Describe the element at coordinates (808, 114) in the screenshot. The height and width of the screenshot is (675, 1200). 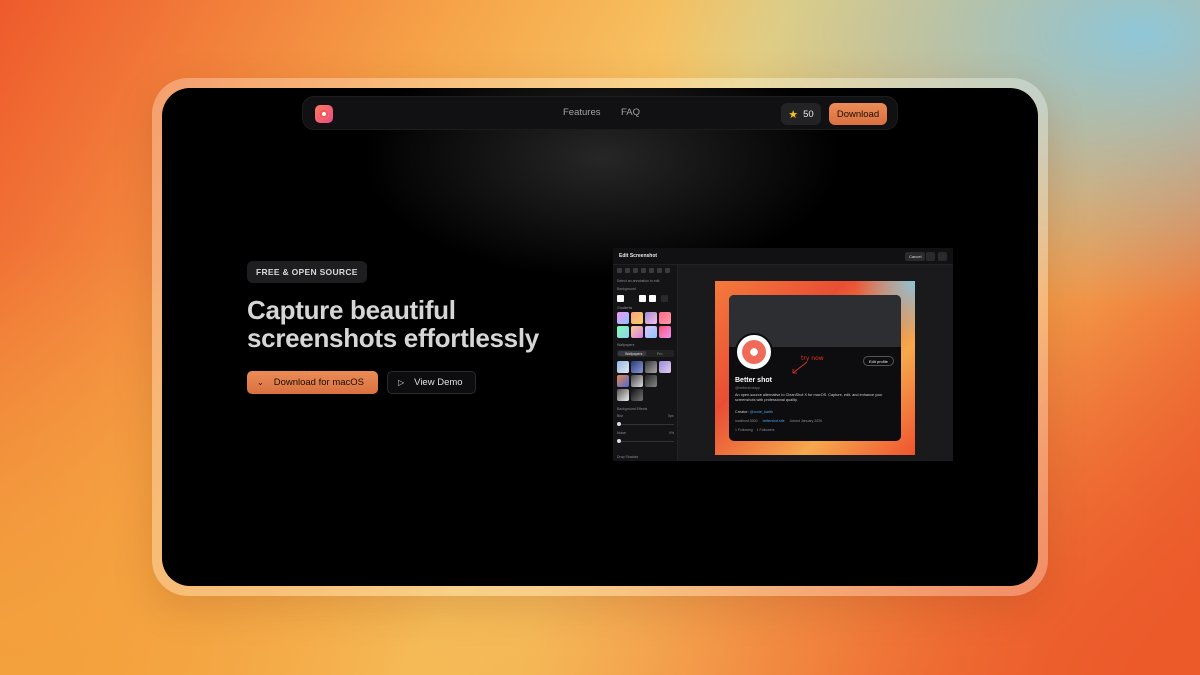
I see `star-count: 50` at that location.